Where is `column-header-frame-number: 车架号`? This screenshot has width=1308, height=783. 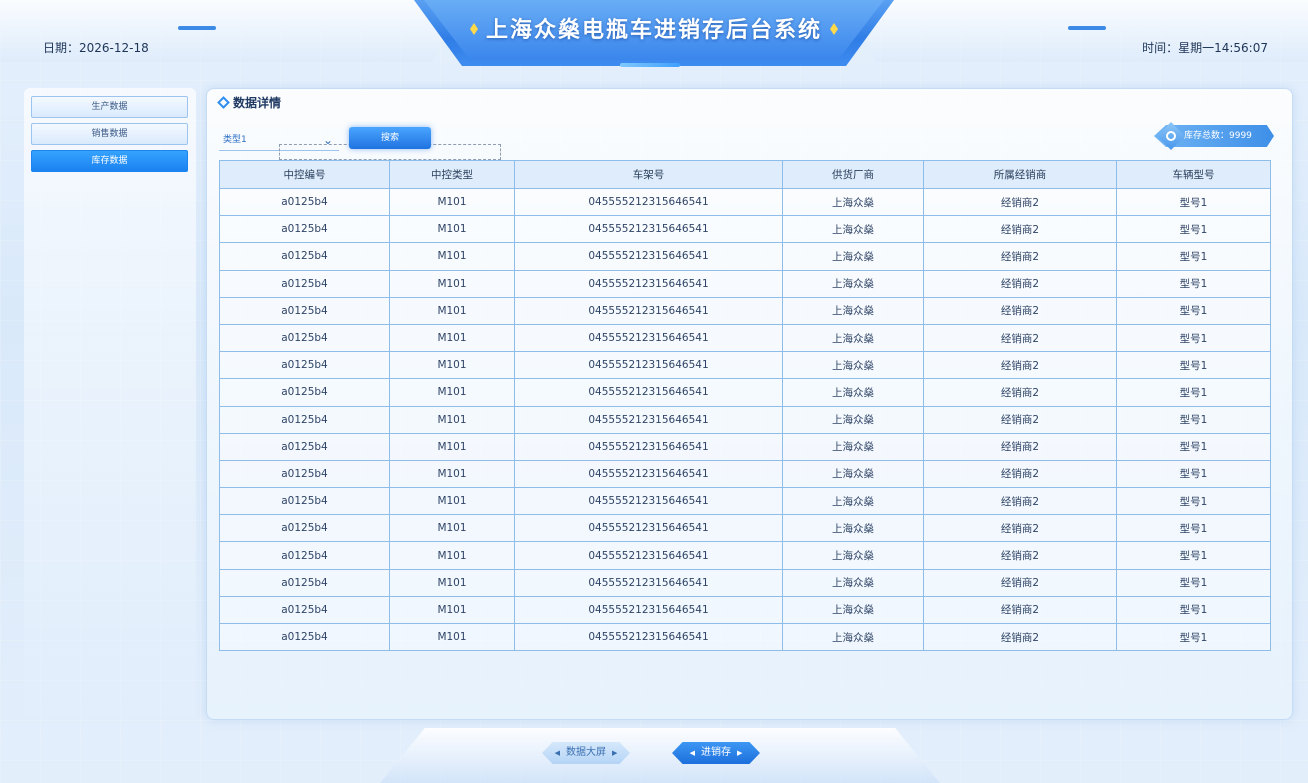
column-header-frame-number: 车架号 is located at coordinates (648, 174).